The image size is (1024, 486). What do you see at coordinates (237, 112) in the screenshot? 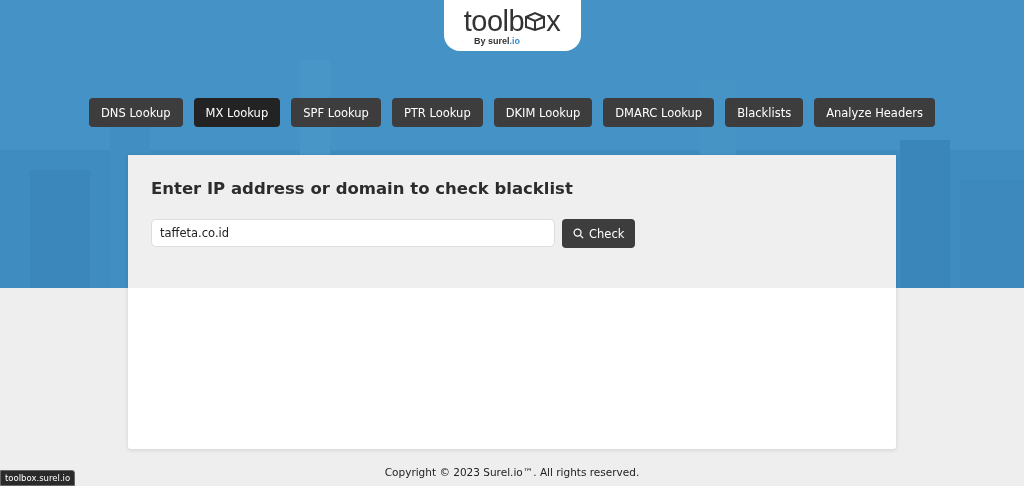
I see `nav-button: MX Lookup` at bounding box center [237, 112].